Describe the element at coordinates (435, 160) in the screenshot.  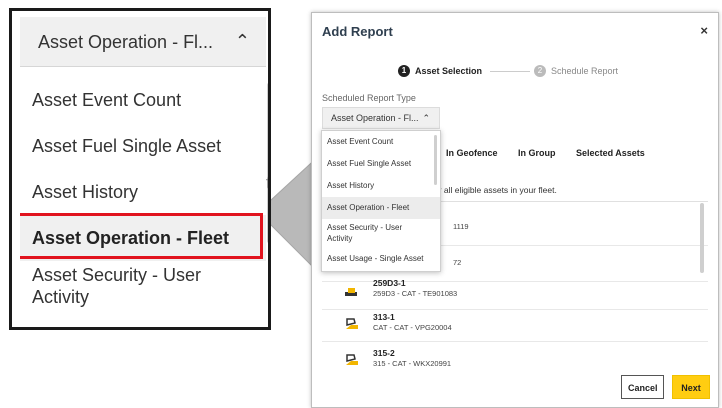
I see `dropdown-scrollbar` at that location.